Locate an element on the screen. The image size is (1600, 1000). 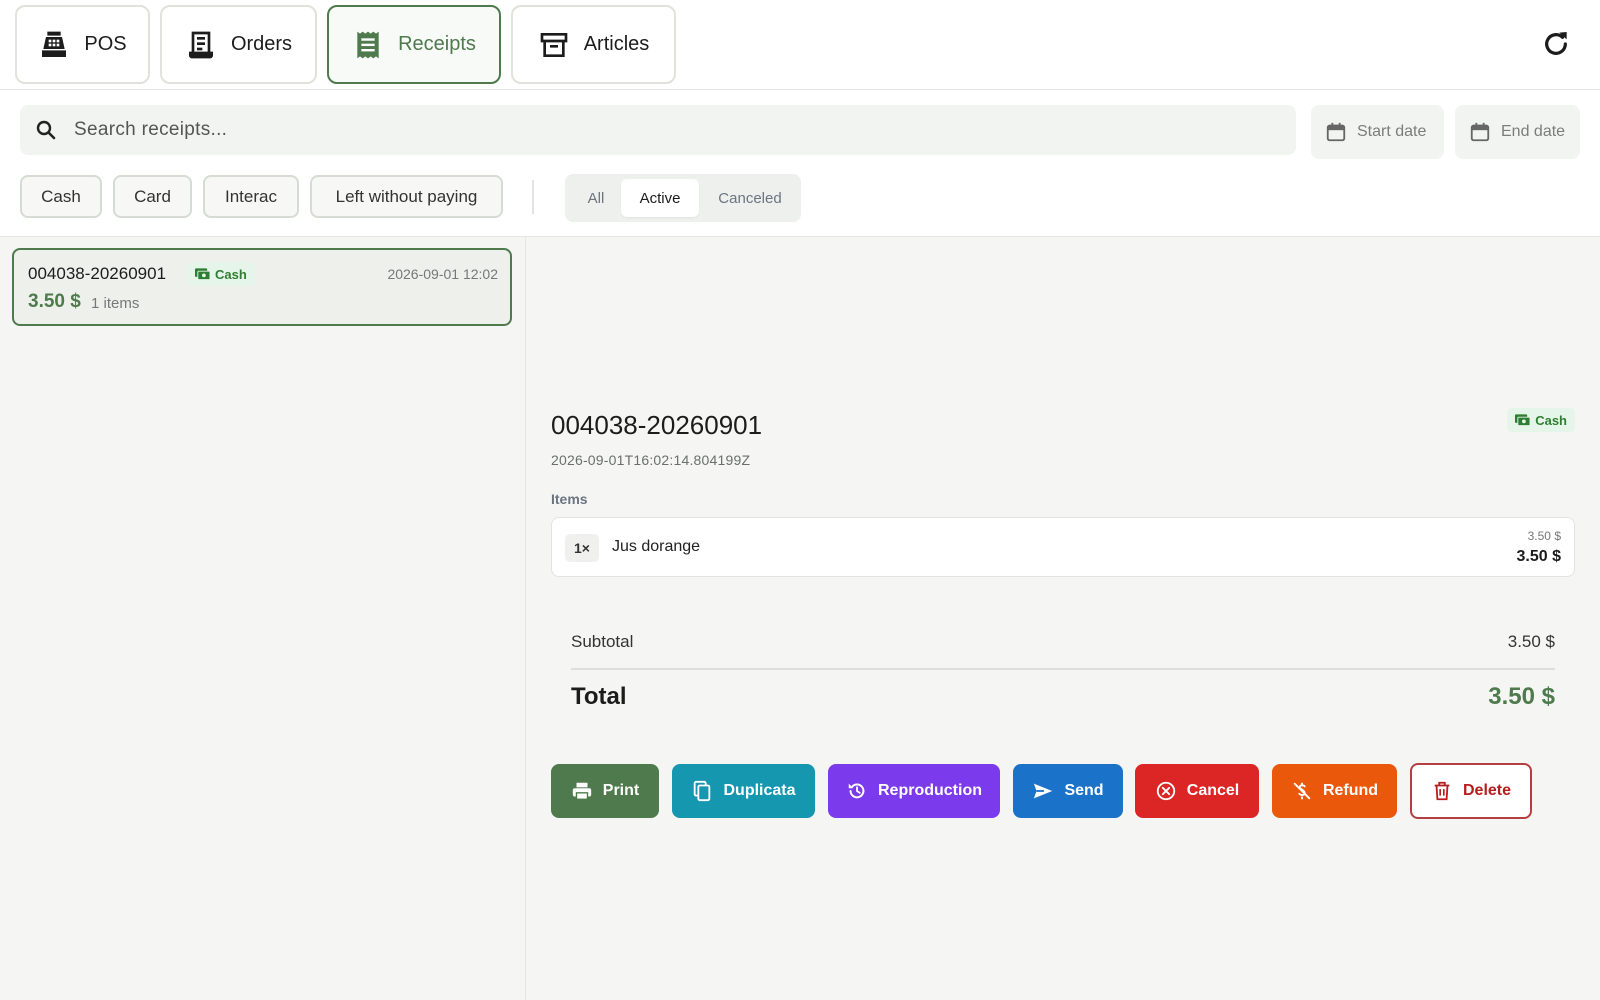
filter-chip-interac: Interac is located at coordinates (251, 196).